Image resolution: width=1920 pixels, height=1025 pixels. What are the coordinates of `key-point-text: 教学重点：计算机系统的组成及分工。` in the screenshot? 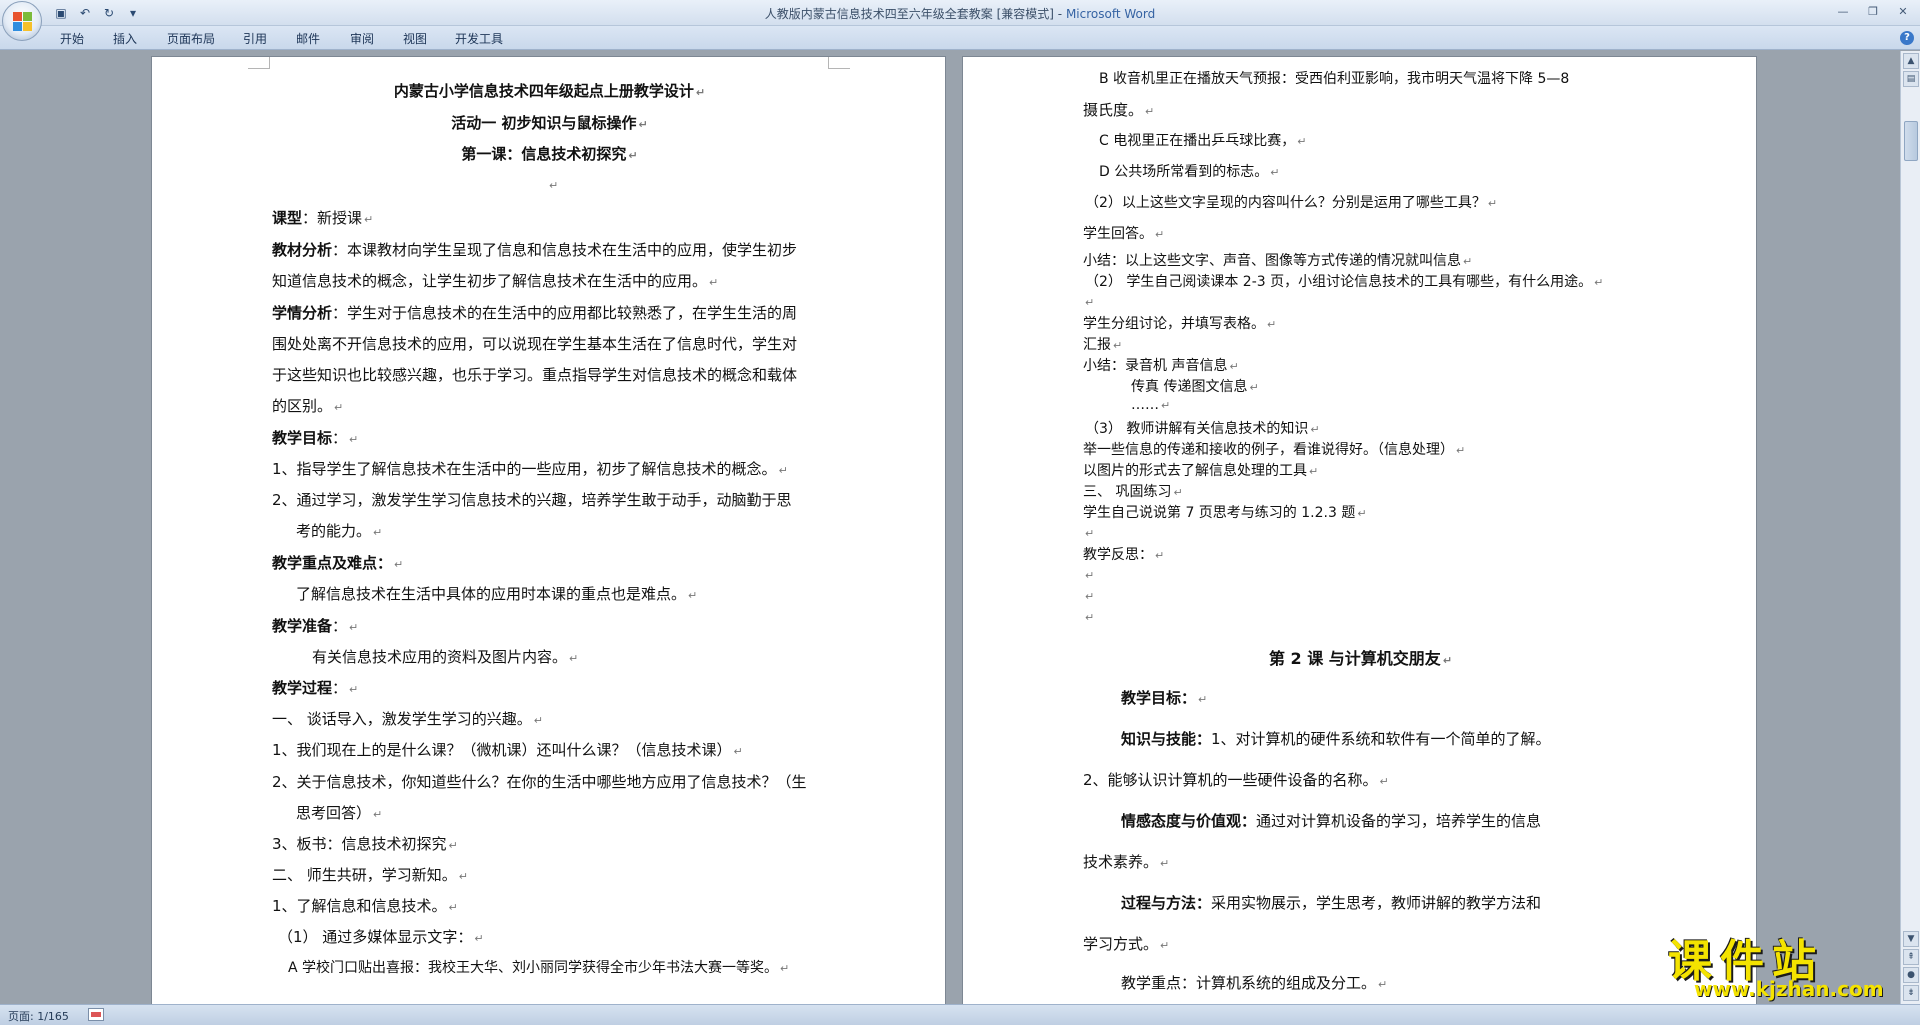 It's located at (1249, 983).